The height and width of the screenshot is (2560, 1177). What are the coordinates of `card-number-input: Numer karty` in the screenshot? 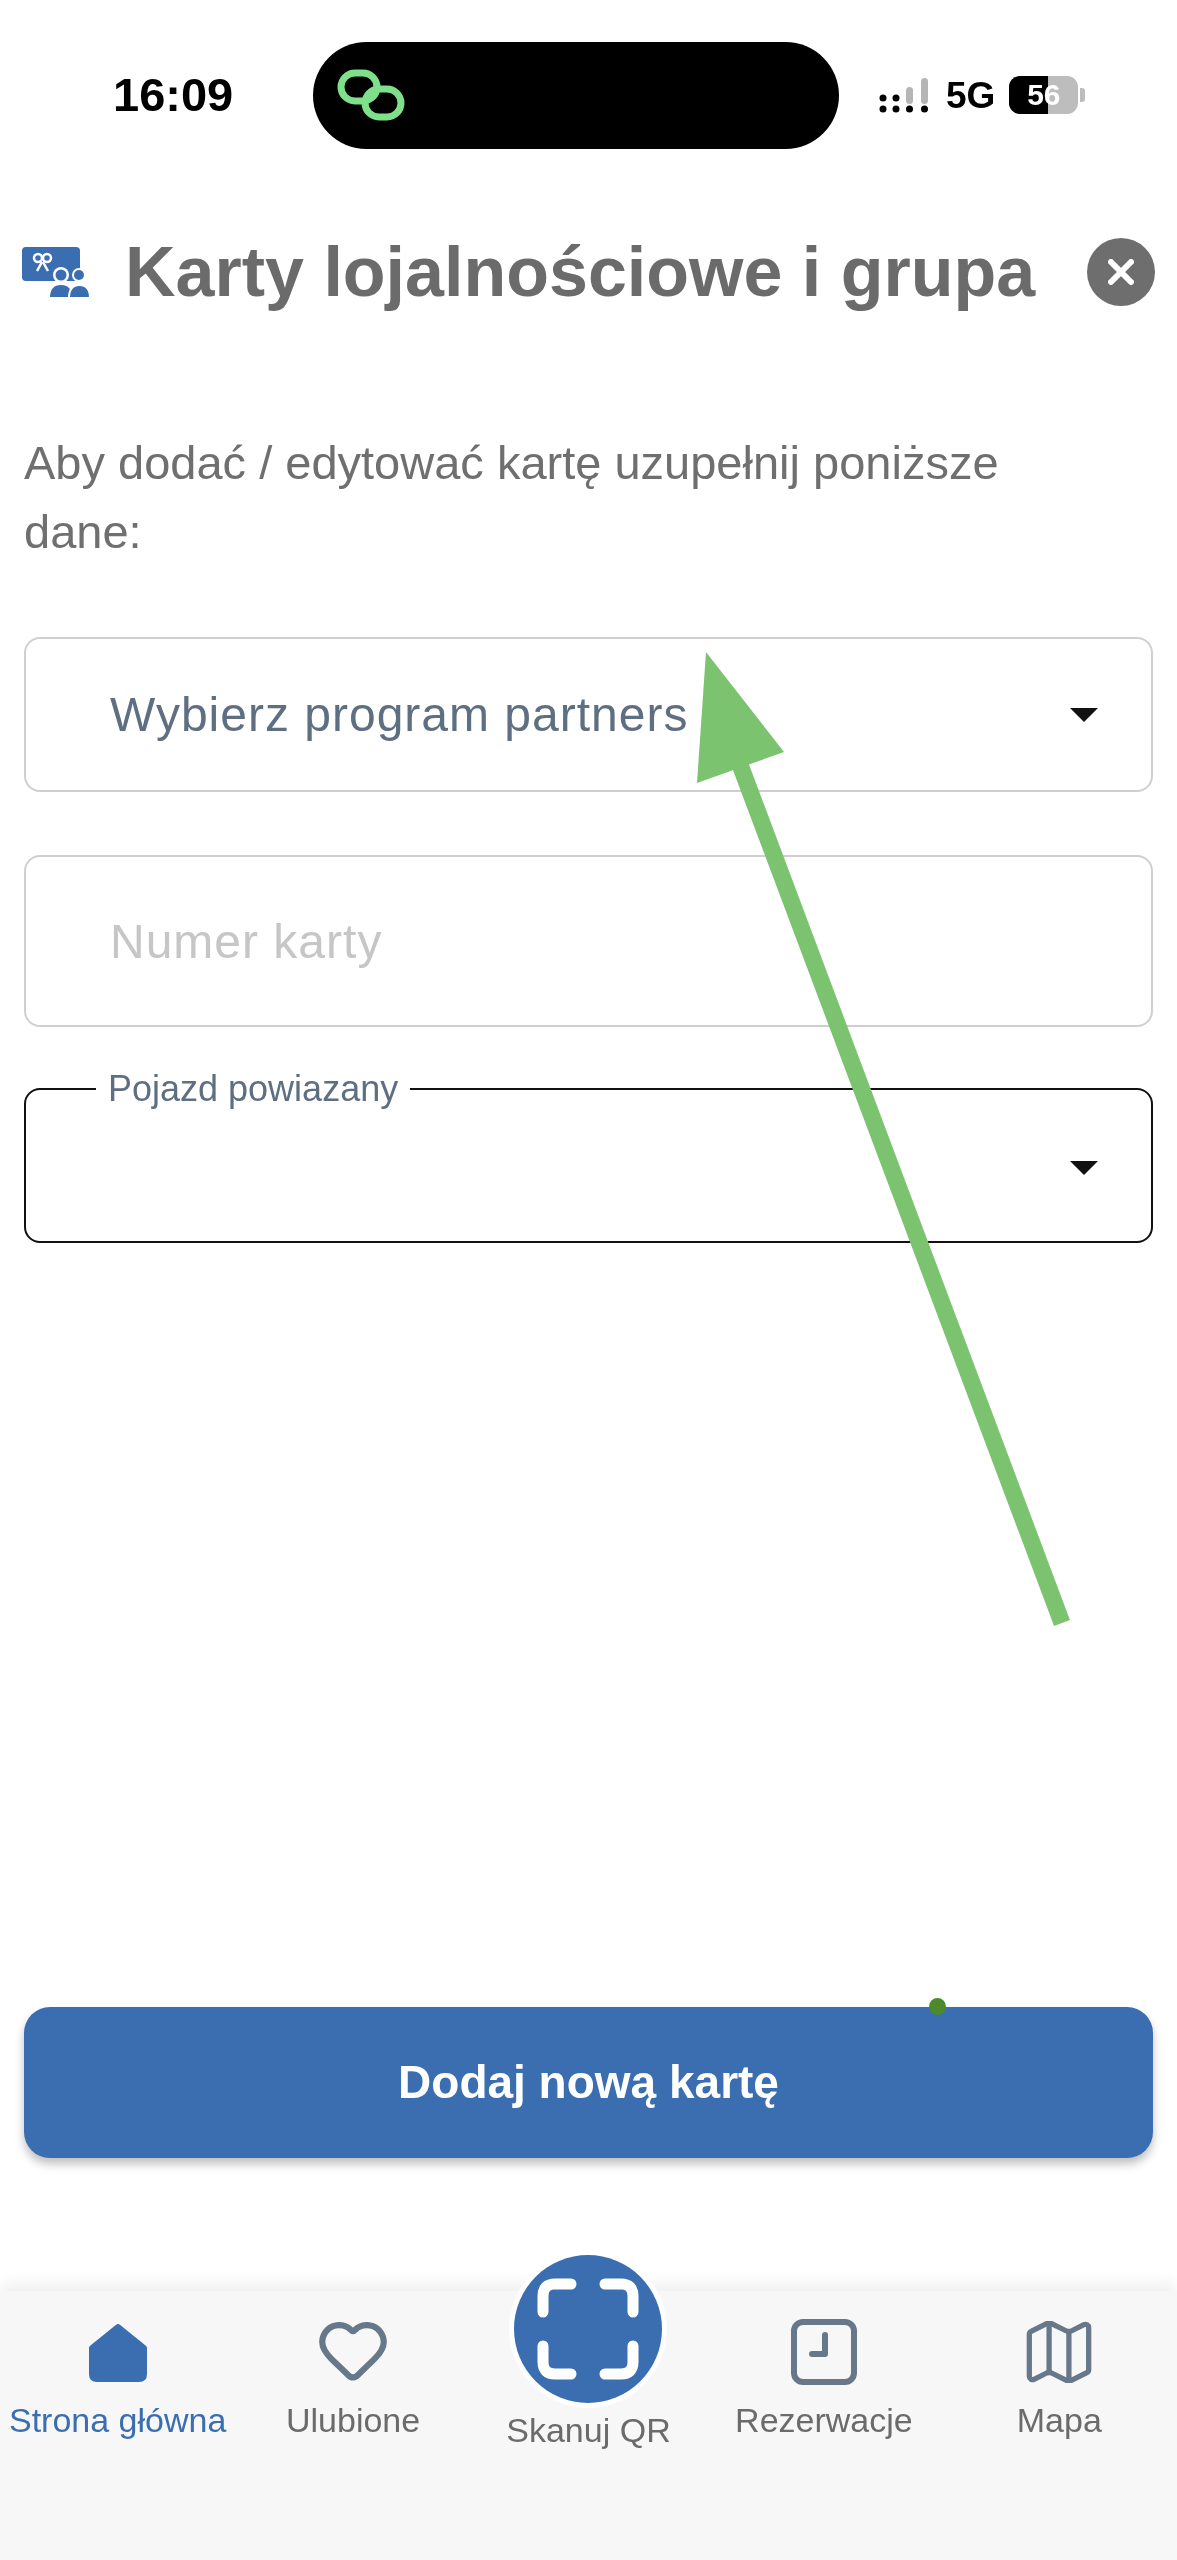 It's located at (588, 941).